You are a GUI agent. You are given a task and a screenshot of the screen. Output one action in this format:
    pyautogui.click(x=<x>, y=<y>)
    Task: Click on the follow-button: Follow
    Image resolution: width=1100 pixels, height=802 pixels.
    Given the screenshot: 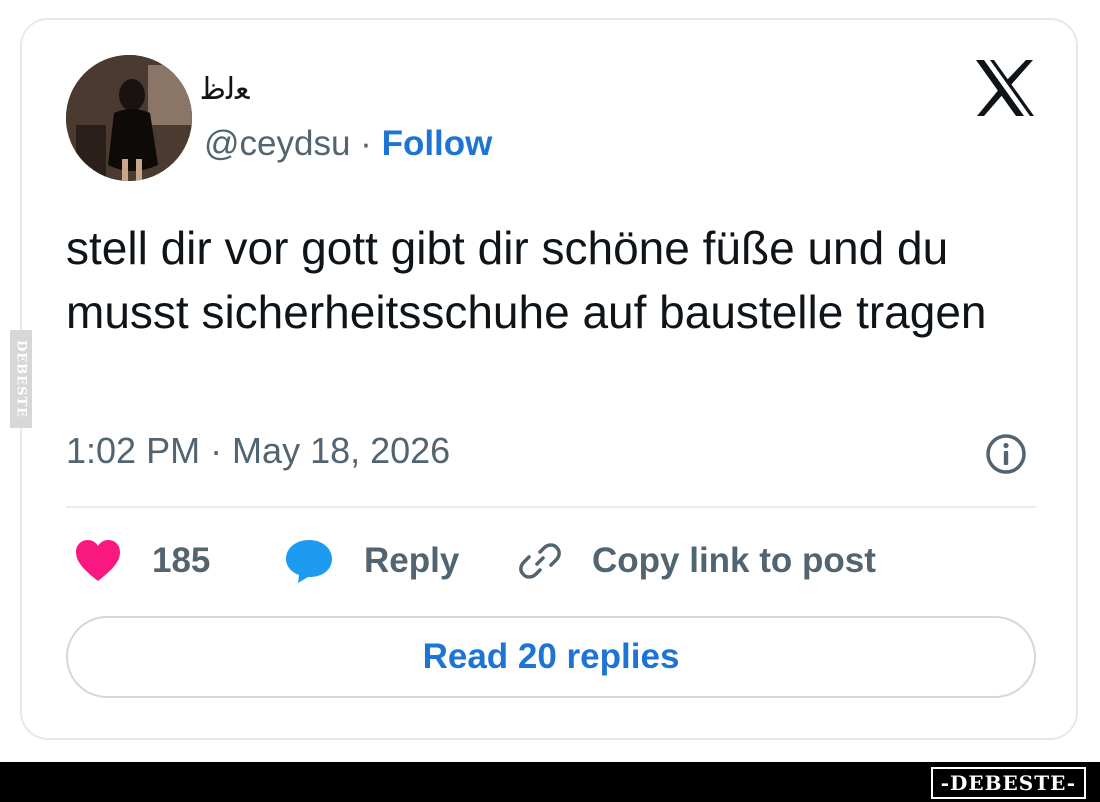 What is the action you would take?
    pyautogui.click(x=437, y=143)
    